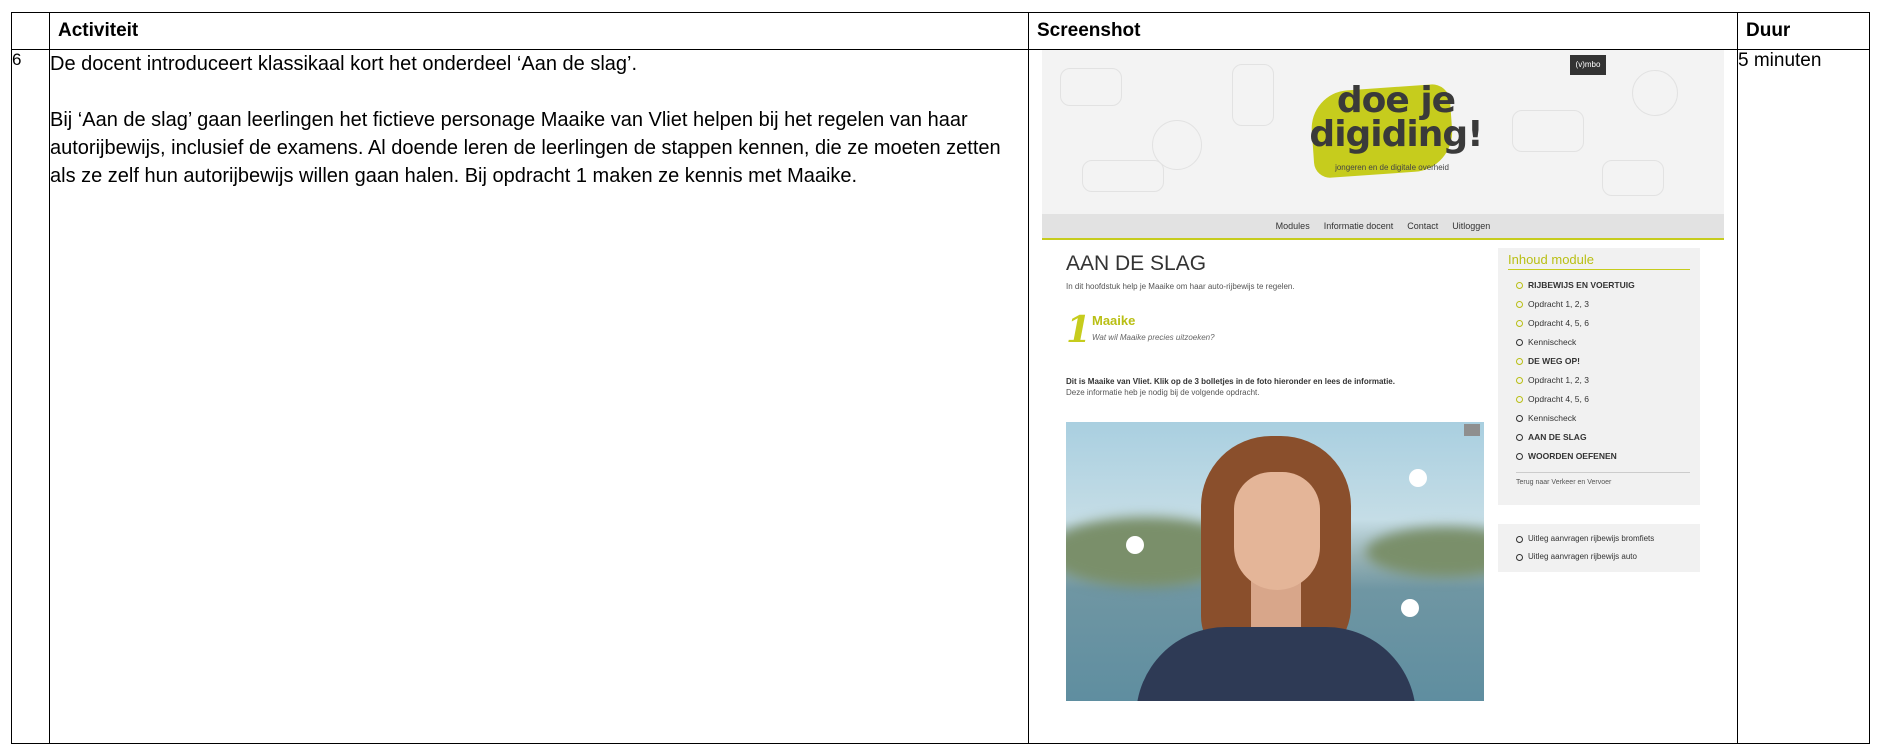 The image size is (1878, 744). Describe the element at coordinates (1608, 285) in the screenshot. I see `sidebar-item: RIJBEWIJS EN VOERTUIG` at that location.